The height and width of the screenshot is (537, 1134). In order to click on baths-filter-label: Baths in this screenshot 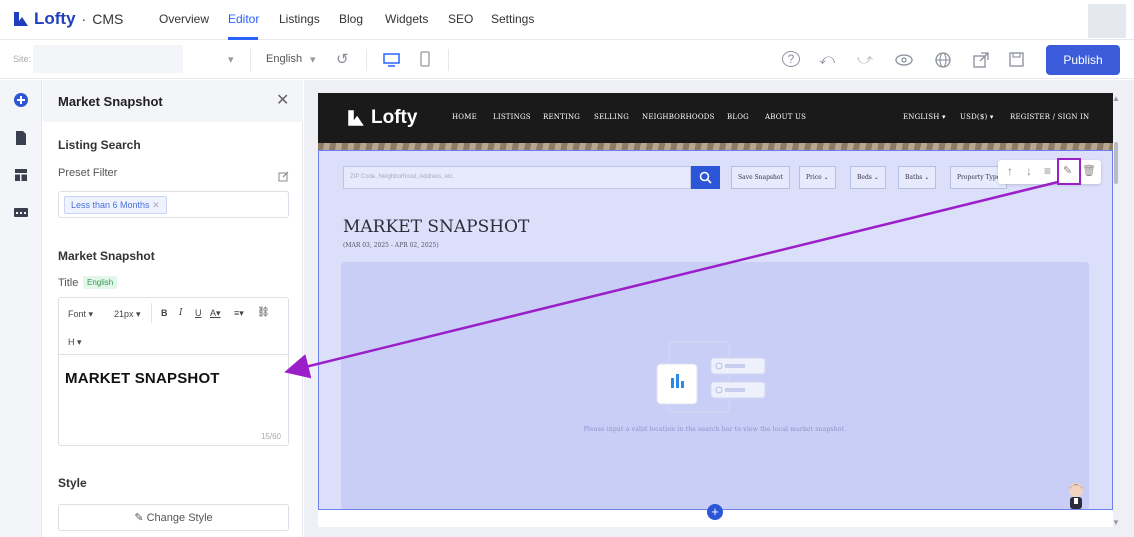, I will do `click(914, 177)`.